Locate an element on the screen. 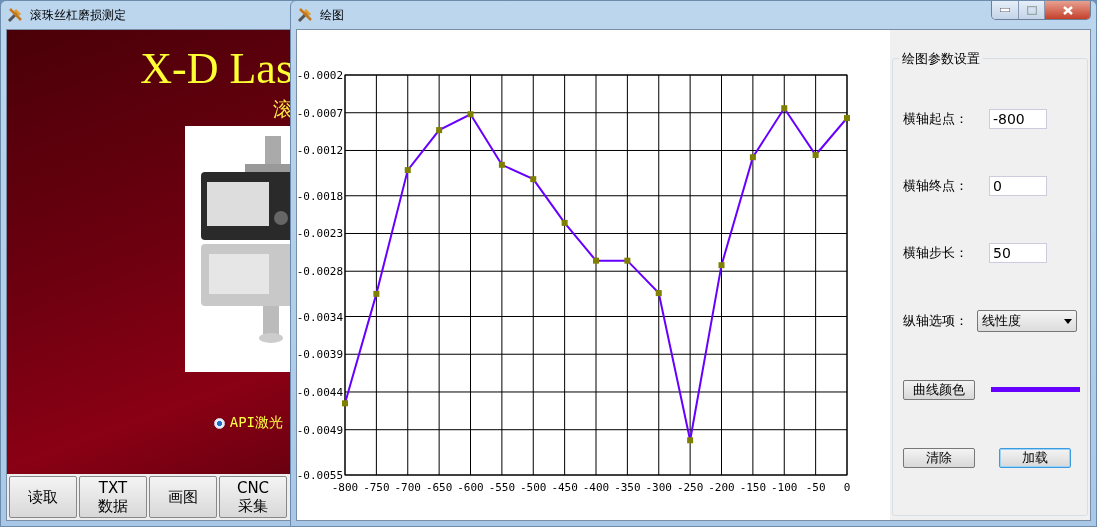  x-tick-label: -150 is located at coordinates (753, 487).